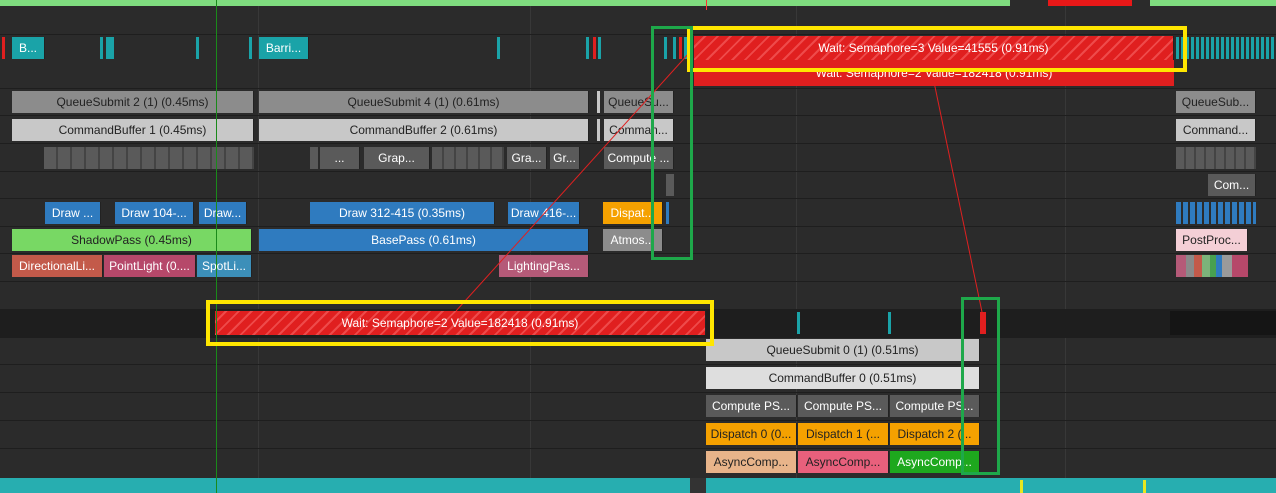 The image size is (1276, 493). I want to click on queue-submit-block: QueueSubmit 4 (1) (0.61ms), so click(424, 102).